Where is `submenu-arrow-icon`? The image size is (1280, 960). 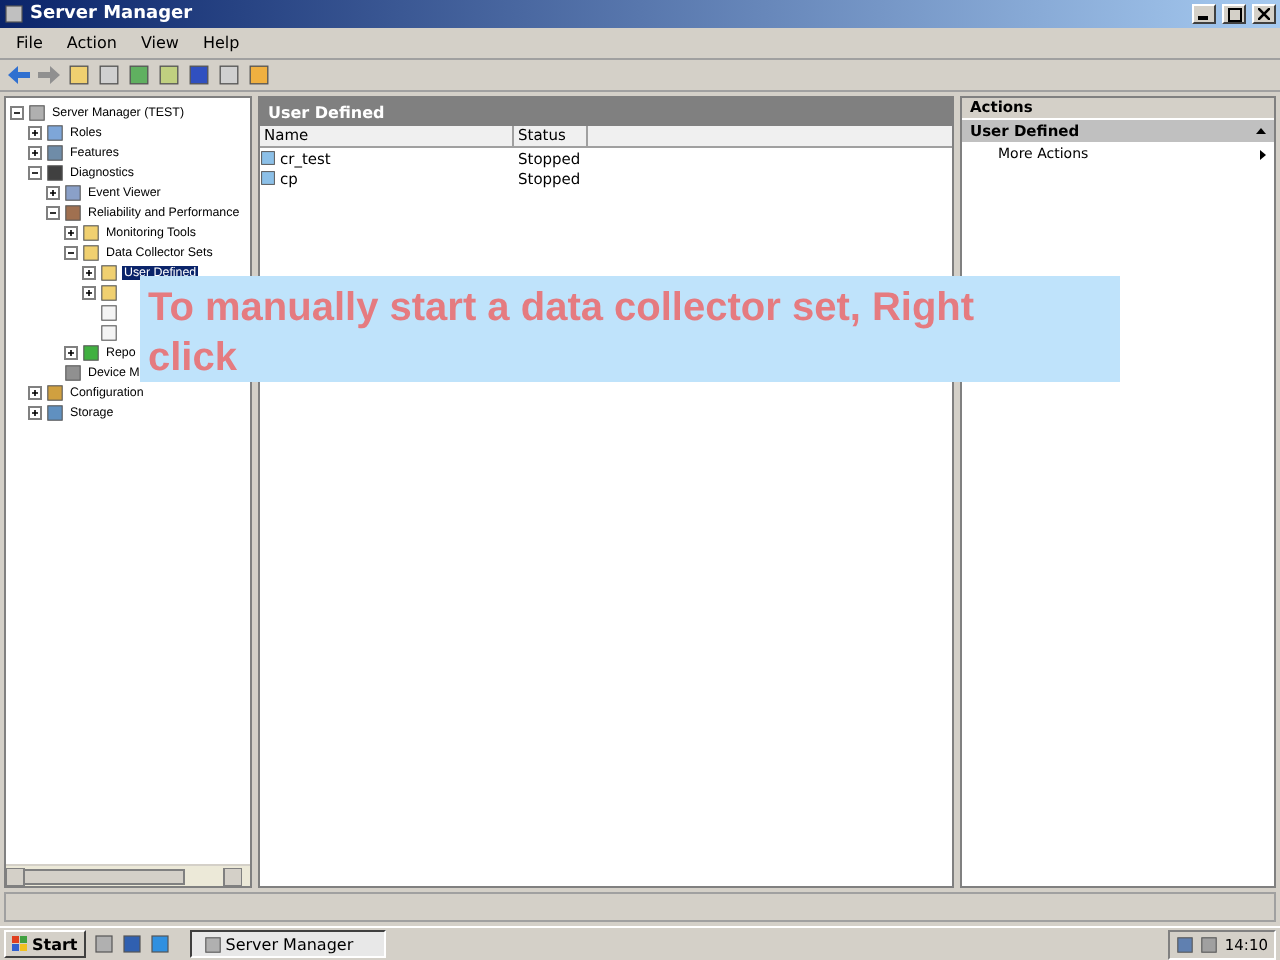
submenu-arrow-icon is located at coordinates (1263, 154).